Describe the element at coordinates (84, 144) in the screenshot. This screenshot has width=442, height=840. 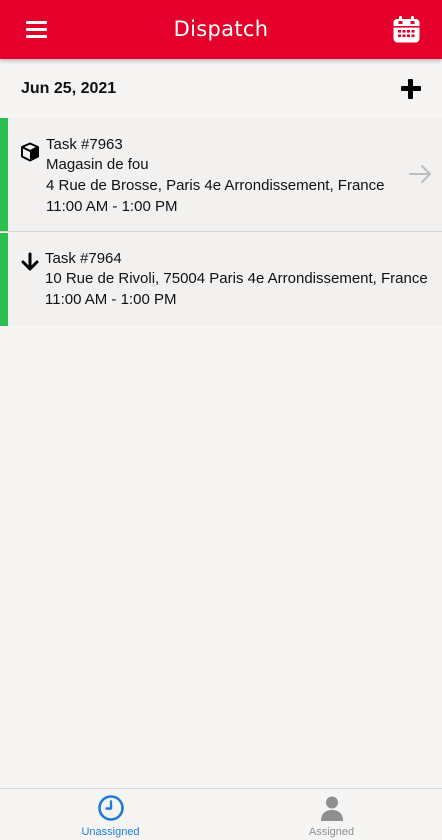
I see `task-title: Task #7963` at that location.